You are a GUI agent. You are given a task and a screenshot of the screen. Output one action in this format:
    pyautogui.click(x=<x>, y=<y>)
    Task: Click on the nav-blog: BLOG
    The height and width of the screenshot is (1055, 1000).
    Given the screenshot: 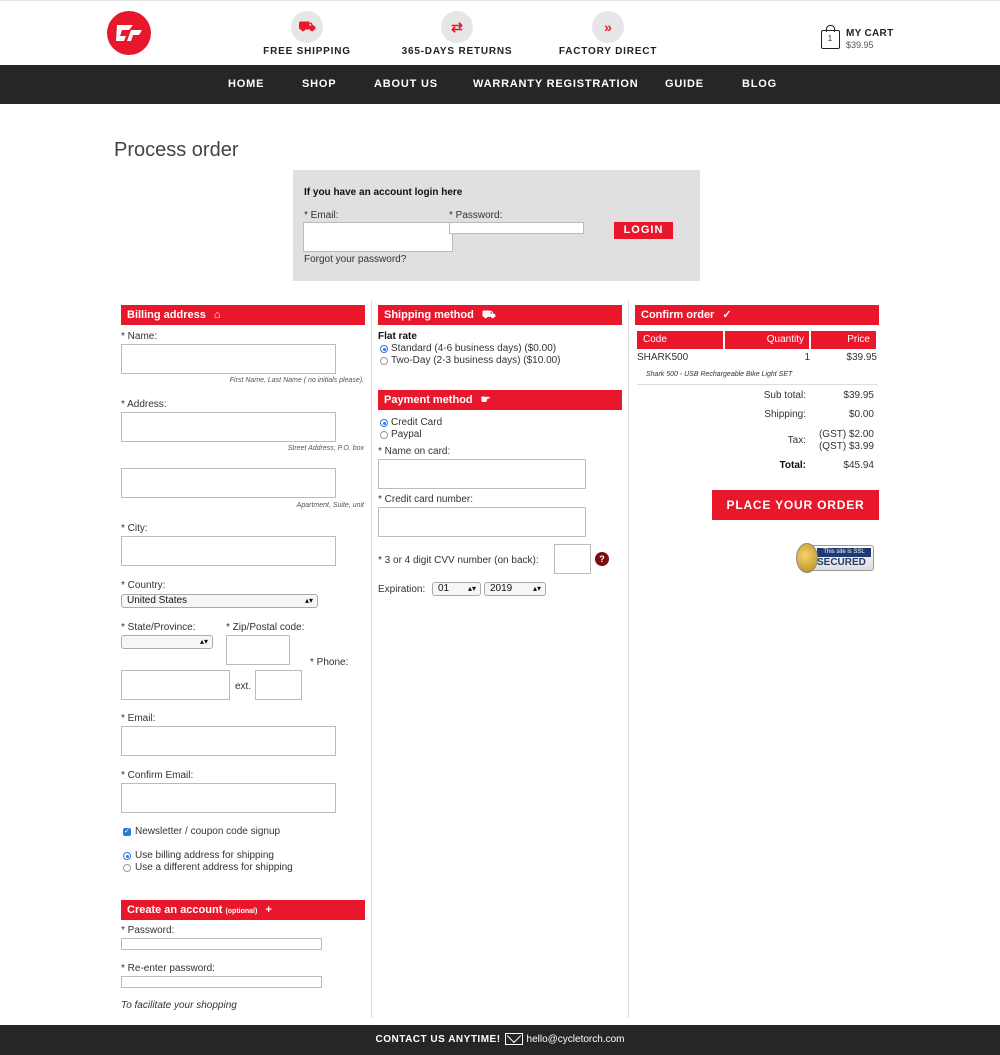 What is the action you would take?
    pyautogui.click(x=759, y=84)
    